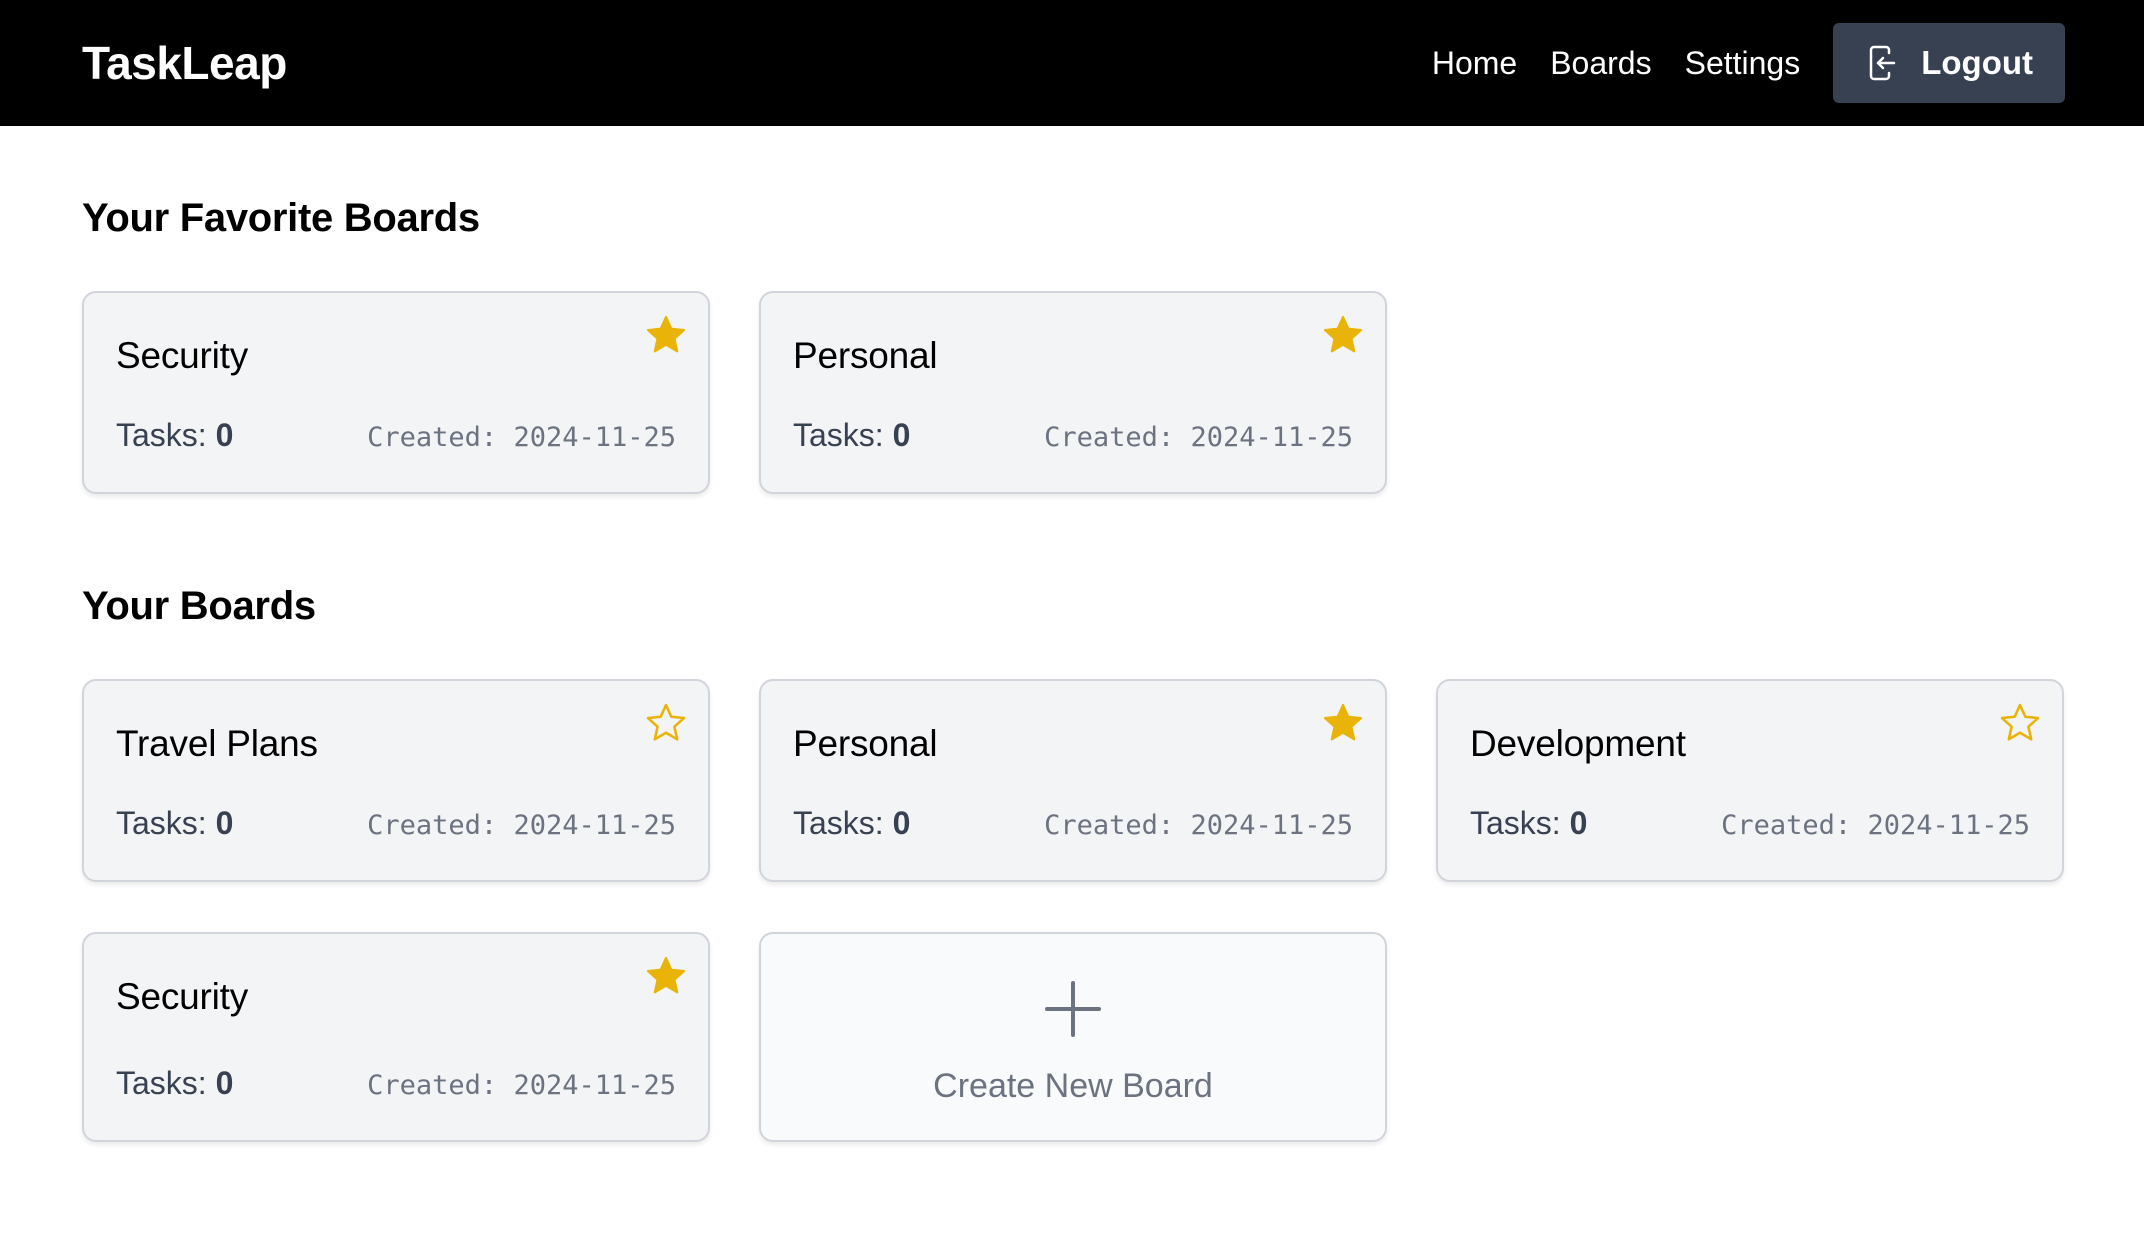  I want to click on app-logo: TaskLeap, so click(184, 63).